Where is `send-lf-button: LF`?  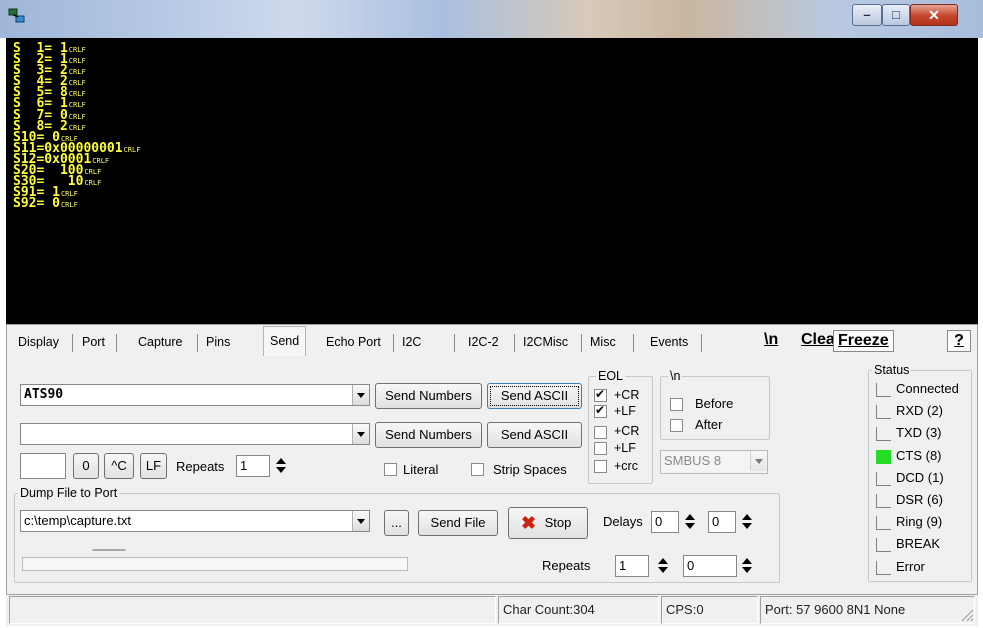 send-lf-button: LF is located at coordinates (153, 466).